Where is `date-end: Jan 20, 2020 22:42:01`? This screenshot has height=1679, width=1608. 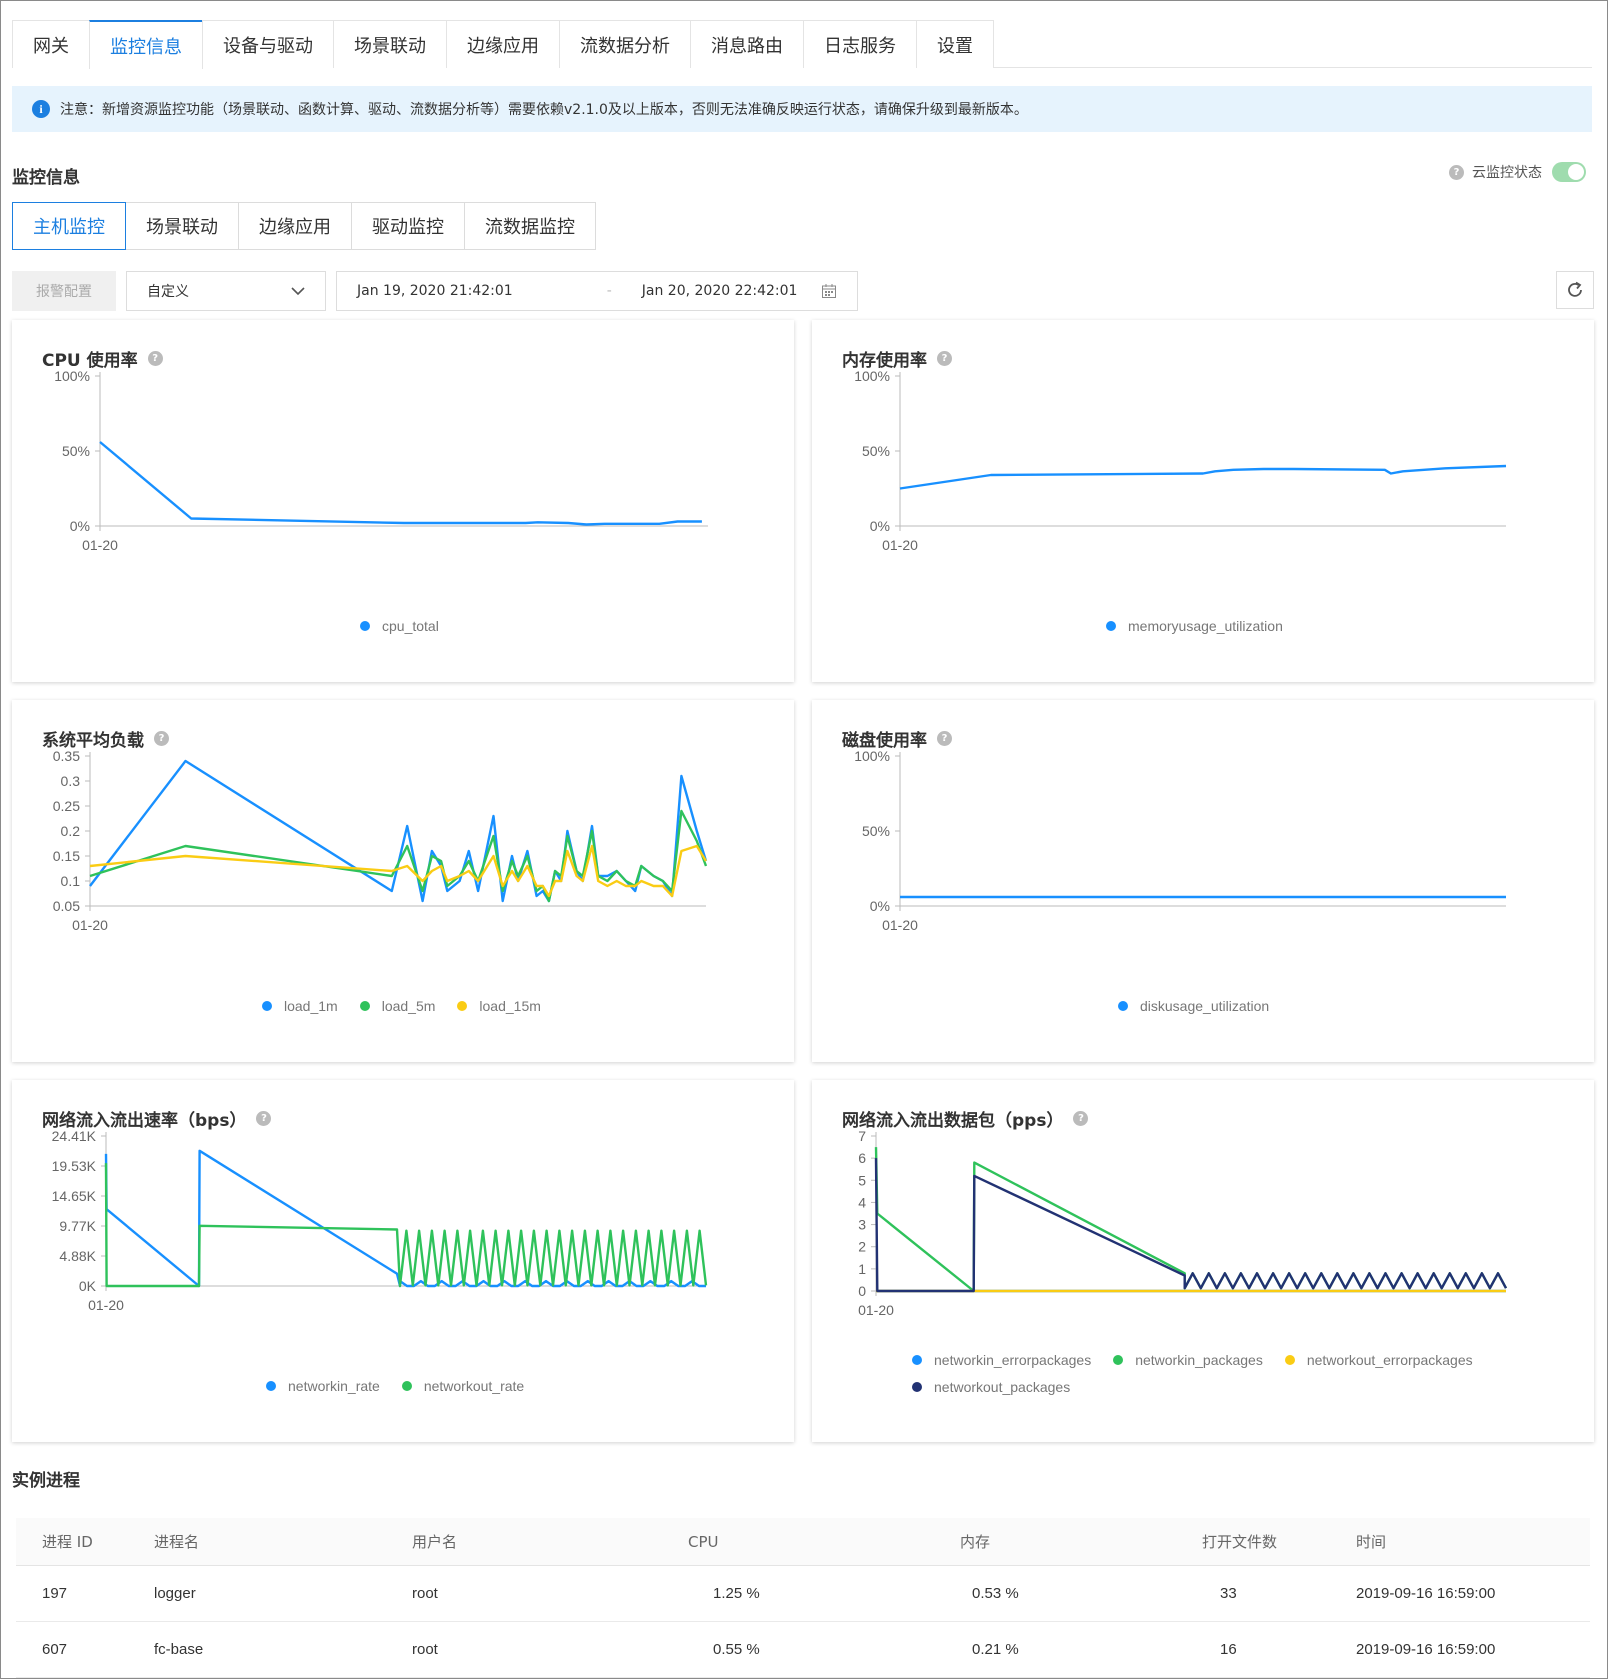 date-end: Jan 20, 2020 22:42:01 is located at coordinates (719, 291).